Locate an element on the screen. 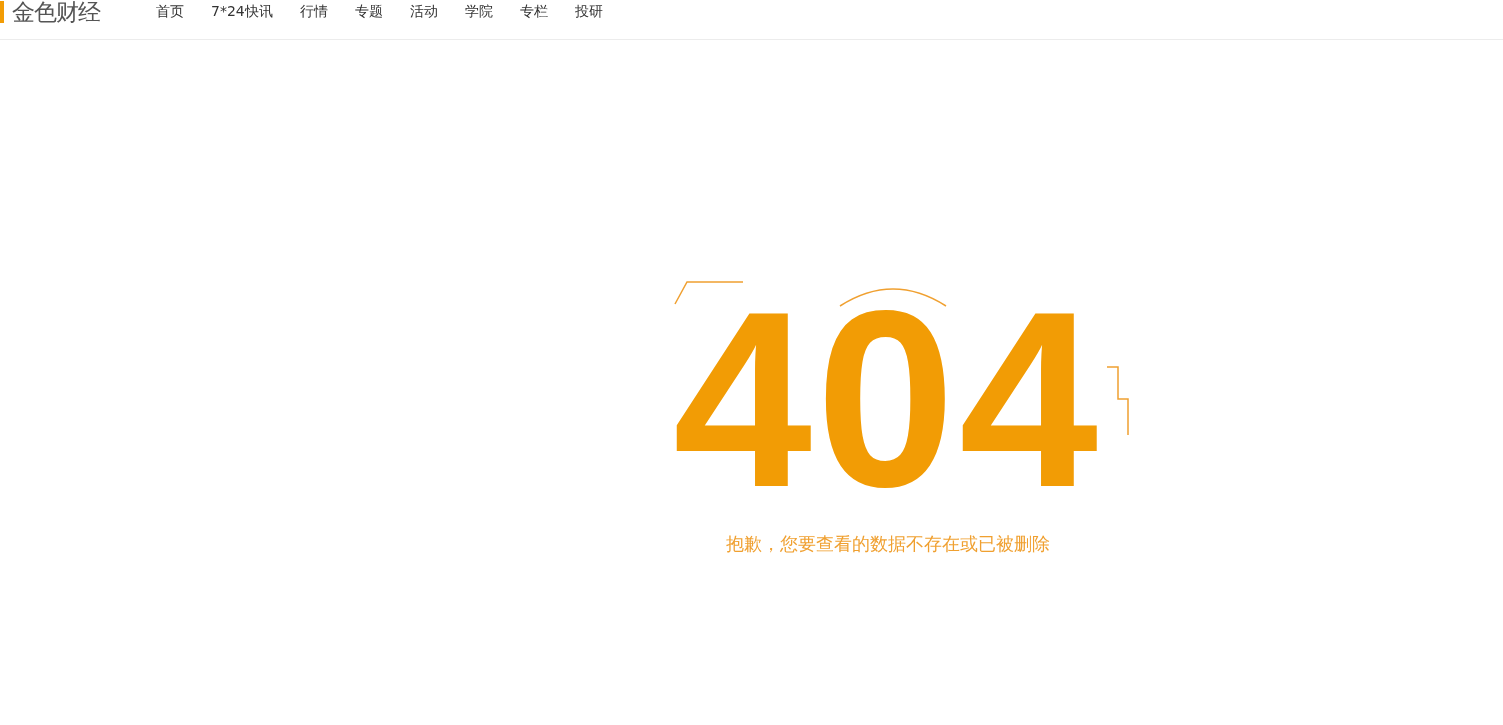 Image resolution: width=1503 pixels, height=725 pixels. error-code: 404 is located at coordinates (887, 400).